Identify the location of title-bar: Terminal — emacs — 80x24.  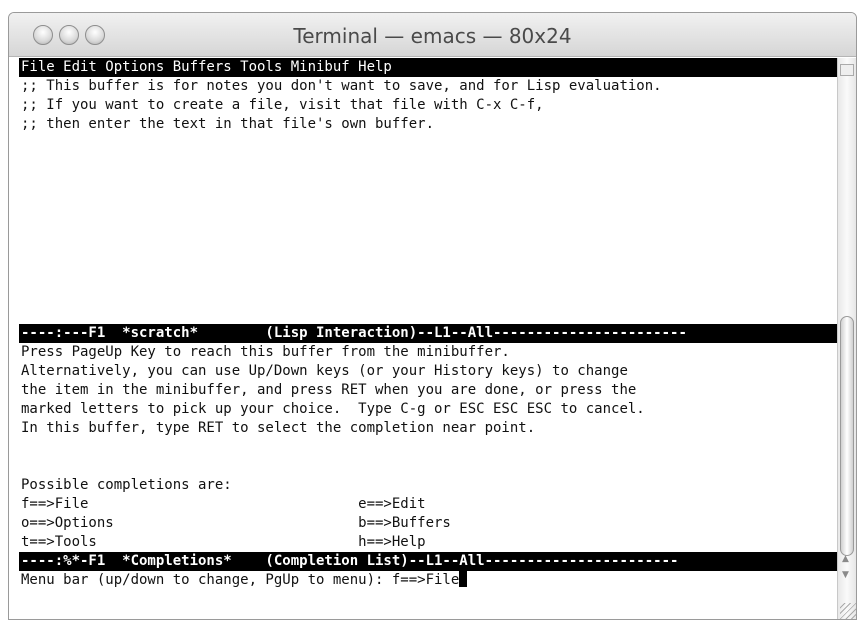
(432, 35).